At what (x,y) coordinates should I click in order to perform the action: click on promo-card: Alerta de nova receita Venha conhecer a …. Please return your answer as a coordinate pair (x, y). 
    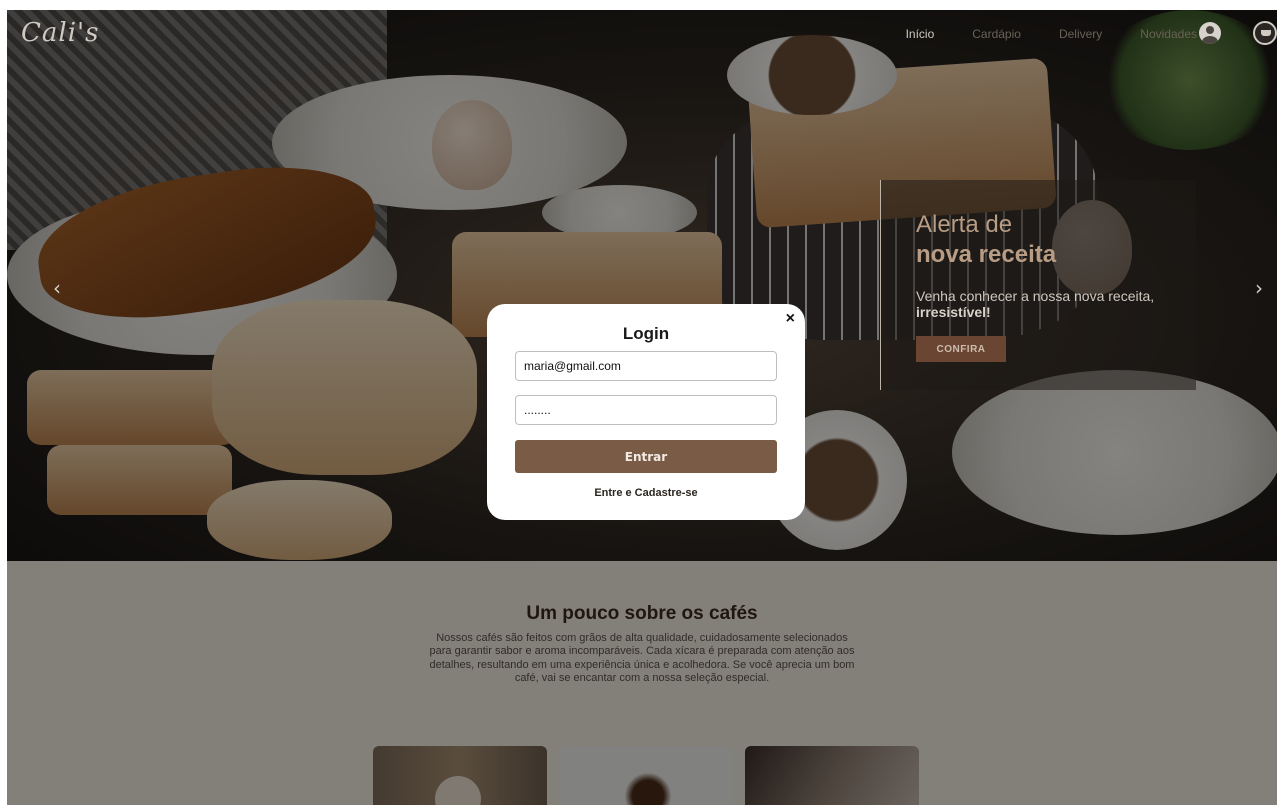
    Looking at the image, I should click on (1038, 285).